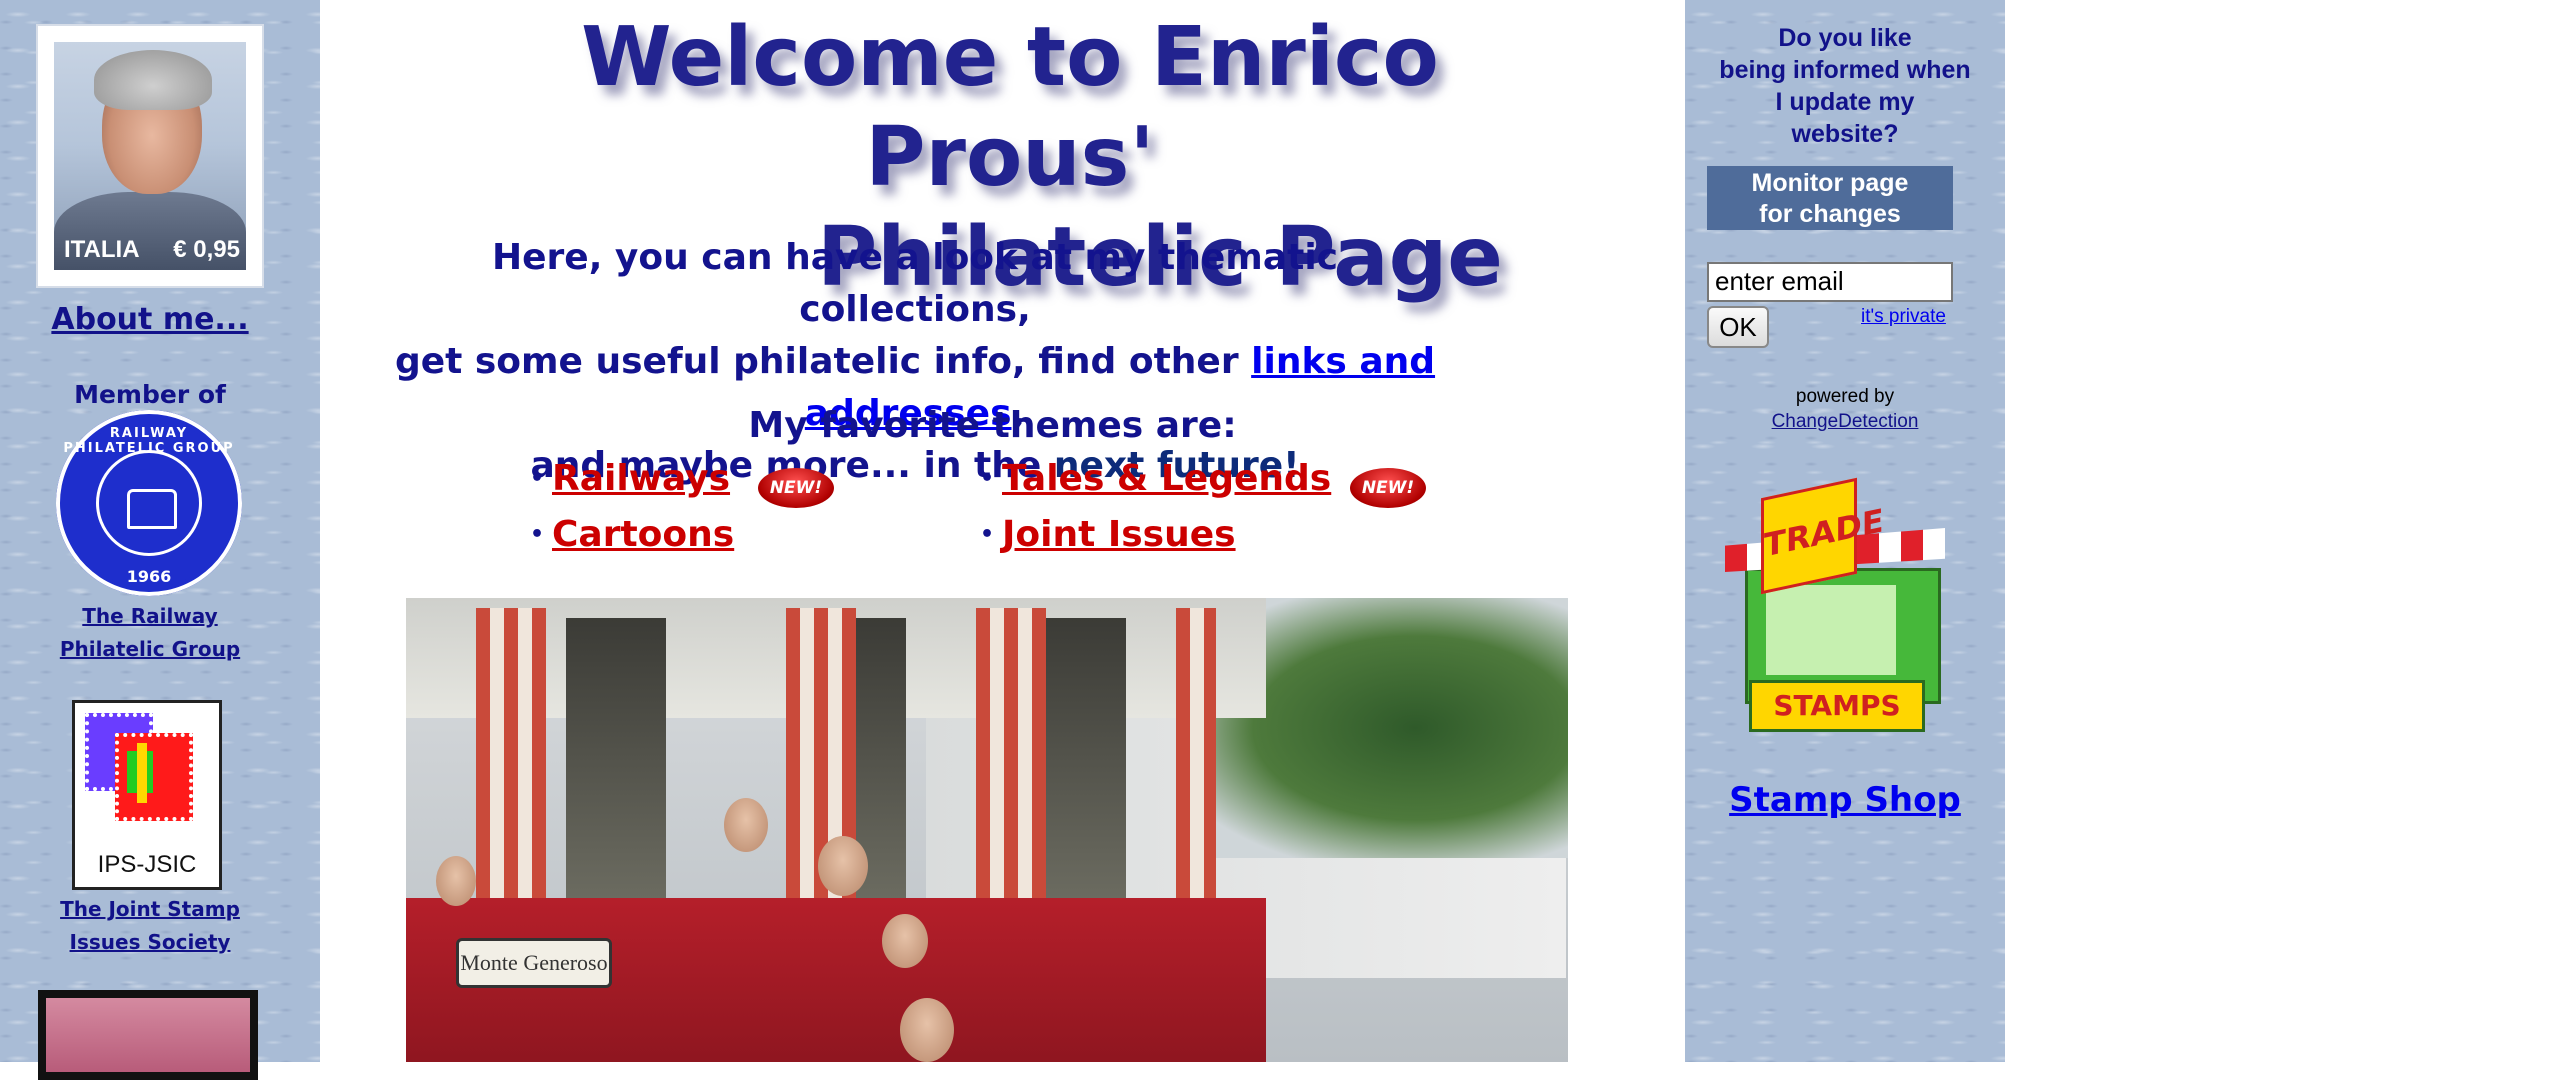 The height and width of the screenshot is (1080, 2560). What do you see at coordinates (1845, 102) in the screenshot?
I see `notify-line3: I update my` at bounding box center [1845, 102].